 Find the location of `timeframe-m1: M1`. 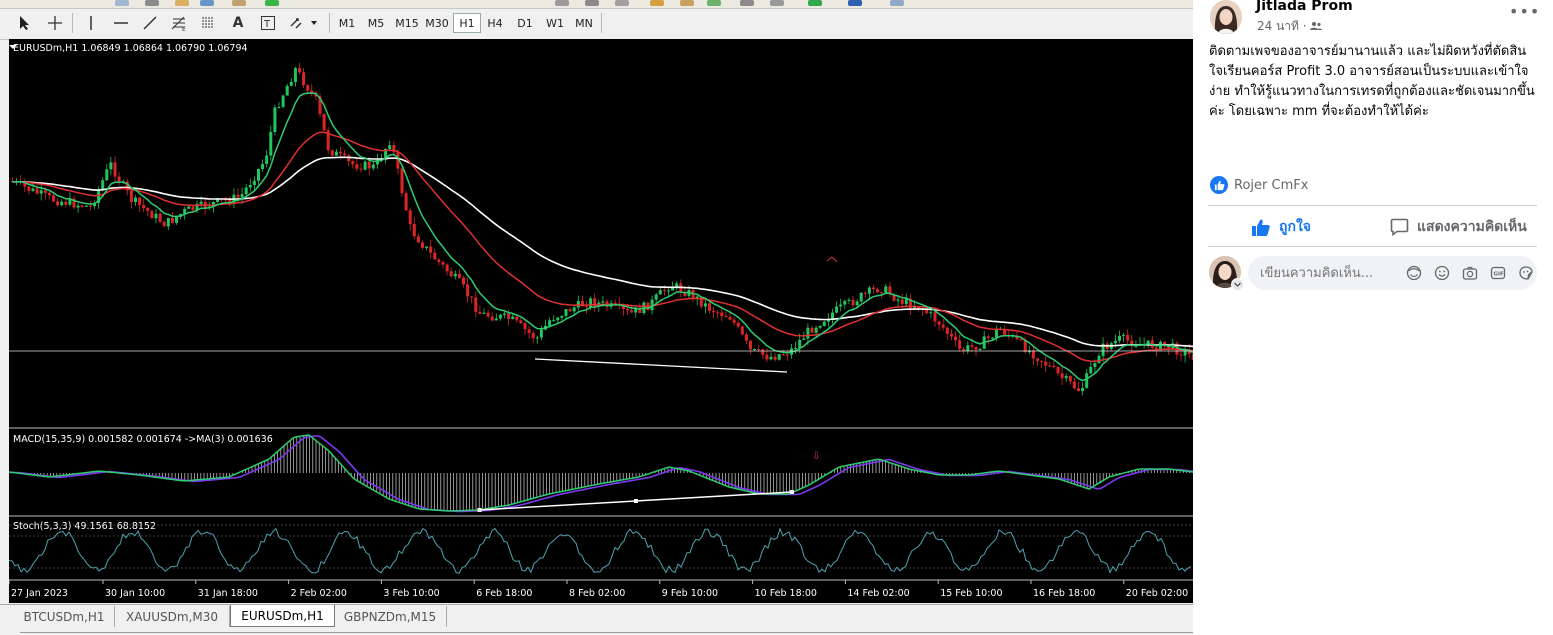

timeframe-m1: M1 is located at coordinates (347, 23).